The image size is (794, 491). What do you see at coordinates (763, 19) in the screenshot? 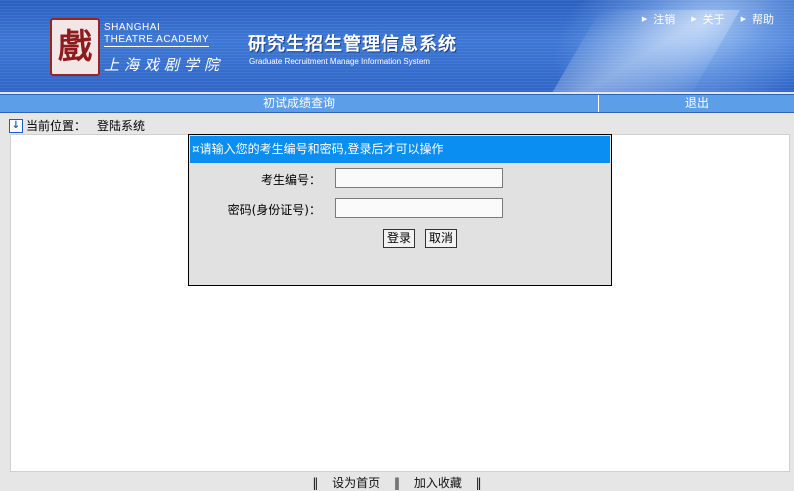
I see `help-label: 帮助` at bounding box center [763, 19].